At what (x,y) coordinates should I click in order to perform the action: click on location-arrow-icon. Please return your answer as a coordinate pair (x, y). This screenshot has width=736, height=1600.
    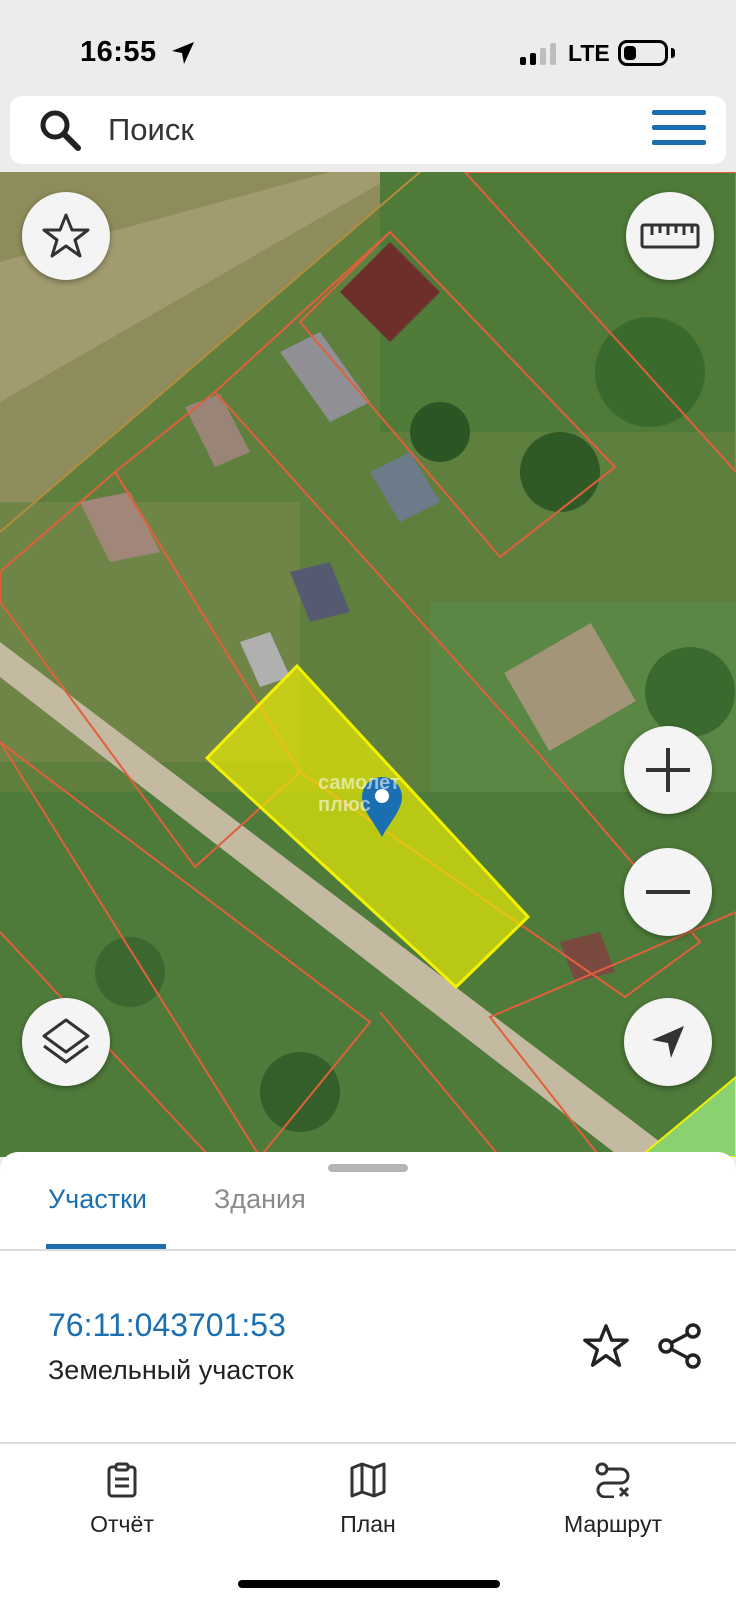
    Looking at the image, I should click on (183, 53).